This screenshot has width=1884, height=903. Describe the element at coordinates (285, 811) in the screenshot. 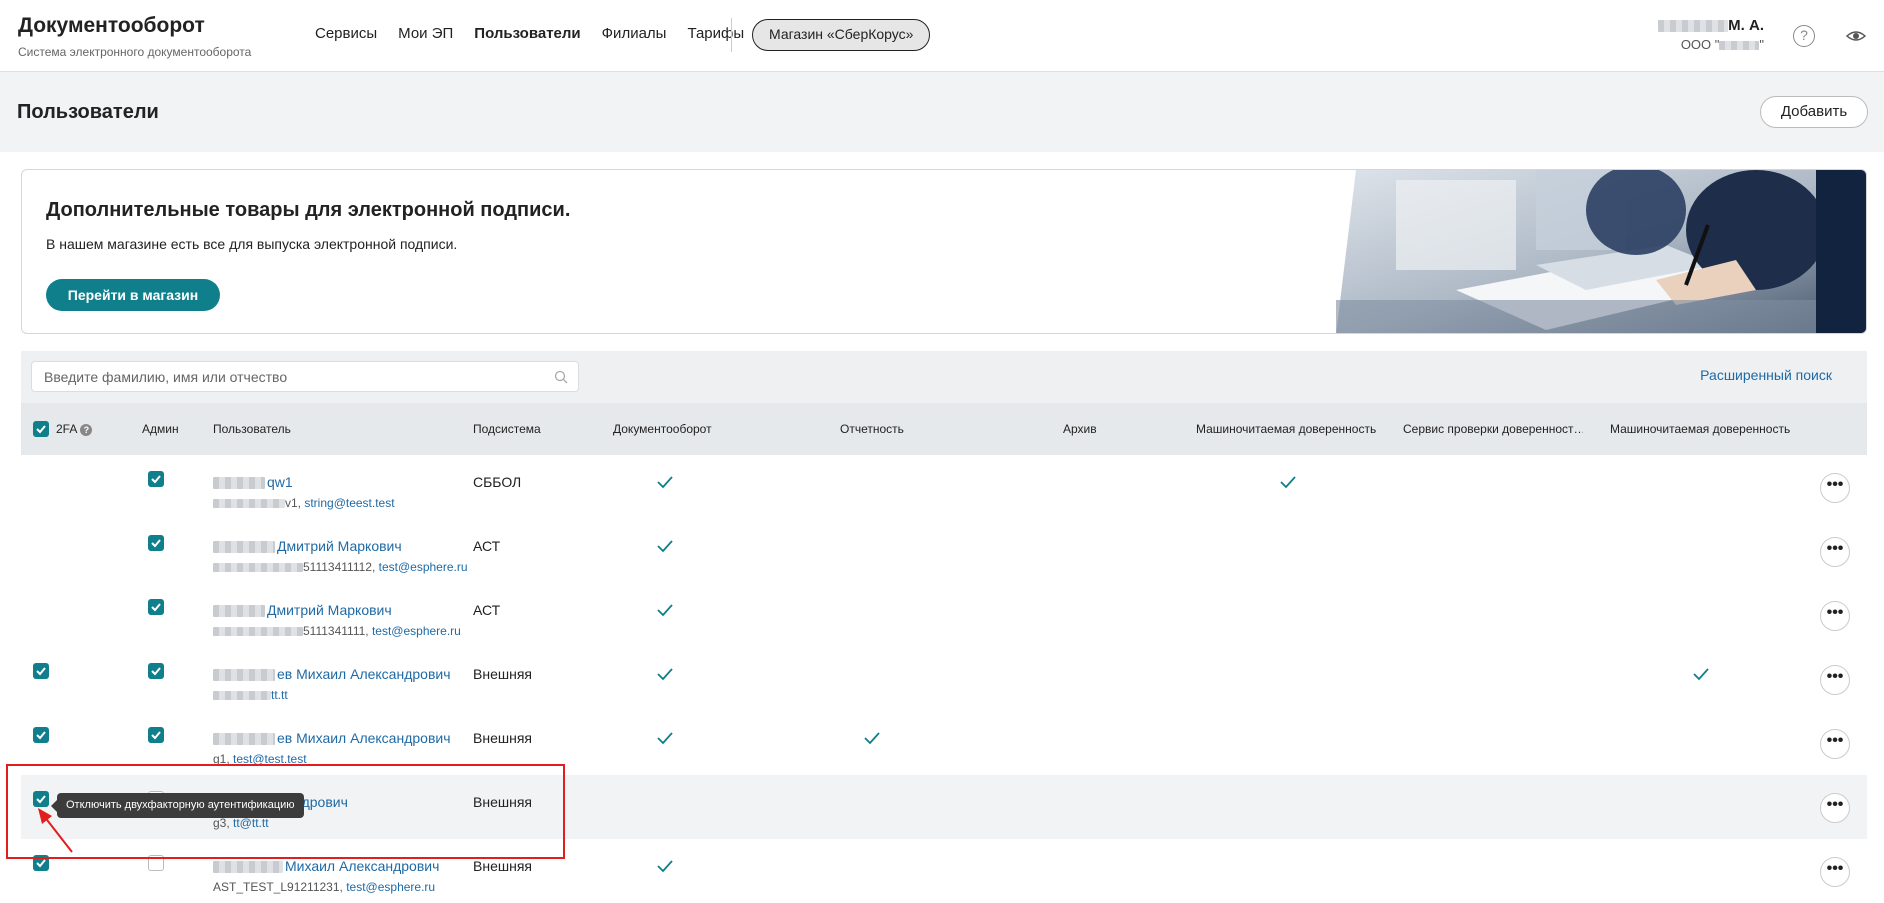

I see `annotation-highlight-box` at that location.